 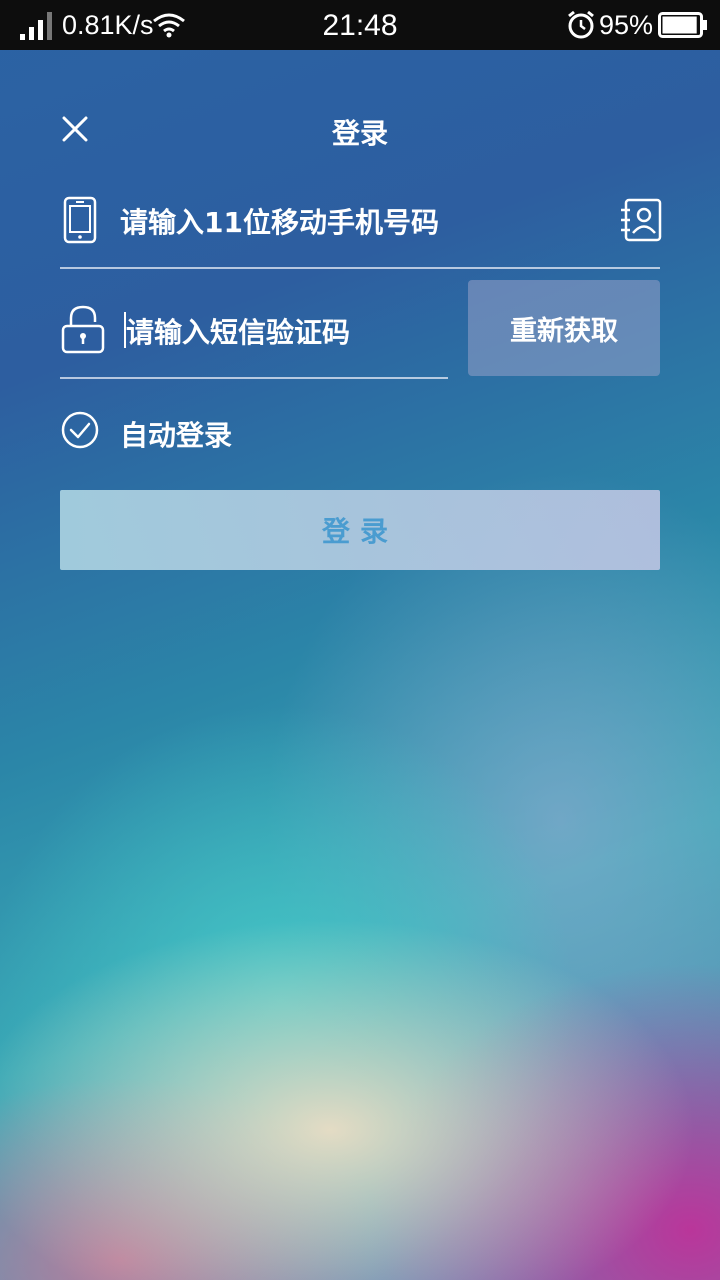 What do you see at coordinates (641, 220) in the screenshot?
I see `contacts-icon` at bounding box center [641, 220].